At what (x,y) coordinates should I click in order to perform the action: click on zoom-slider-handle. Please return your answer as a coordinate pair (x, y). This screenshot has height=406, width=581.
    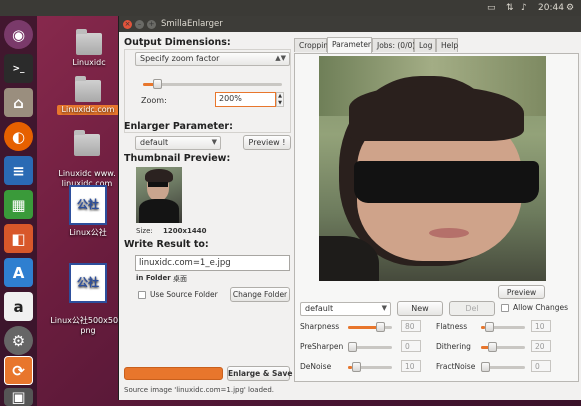
    Looking at the image, I should click on (158, 84).